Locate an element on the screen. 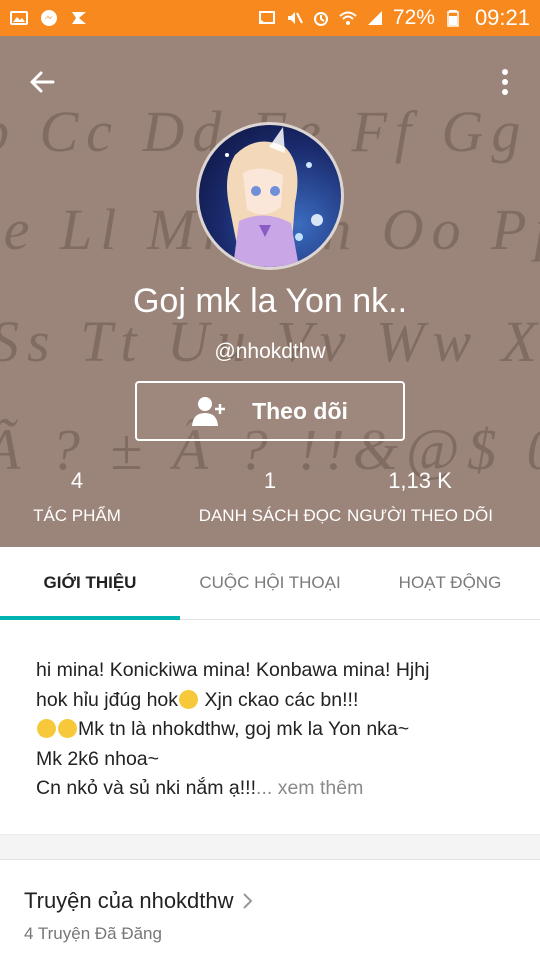  section-divider is located at coordinates (270, 847).